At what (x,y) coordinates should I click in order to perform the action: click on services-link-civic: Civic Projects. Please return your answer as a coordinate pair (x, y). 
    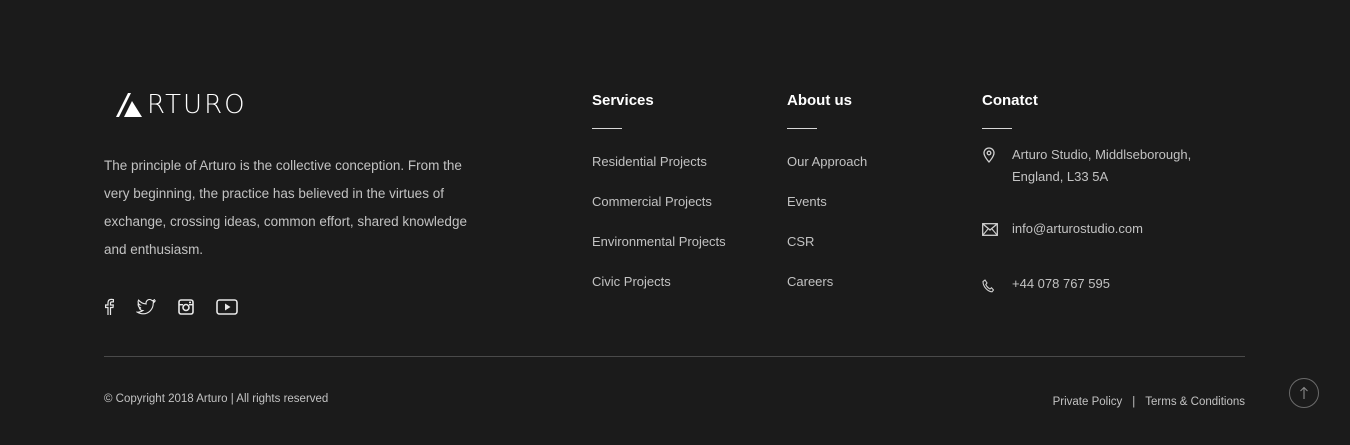
    Looking at the image, I should click on (659, 282).